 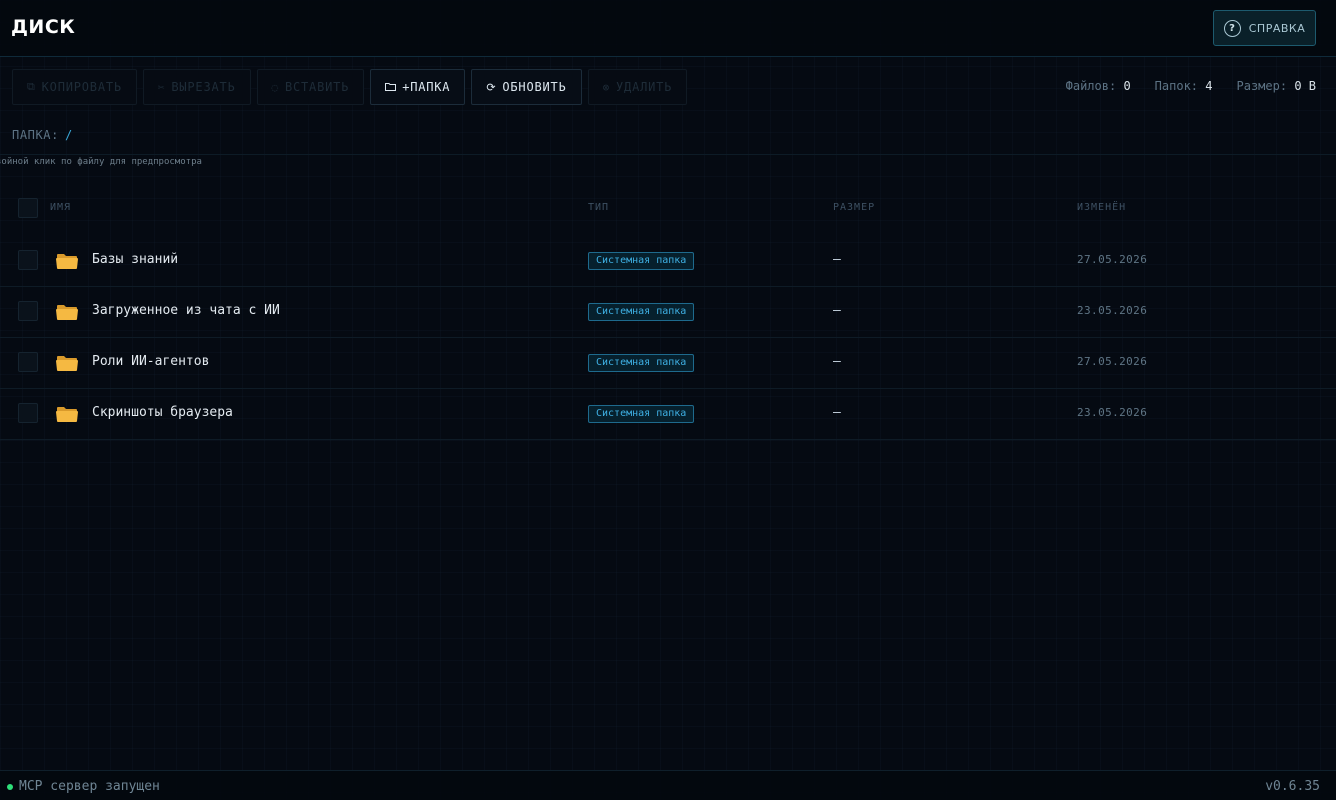 I want to click on table-header: ИМЯ ТИП РАЗМЕР ИЗМЕНЁН, so click(x=668, y=210).